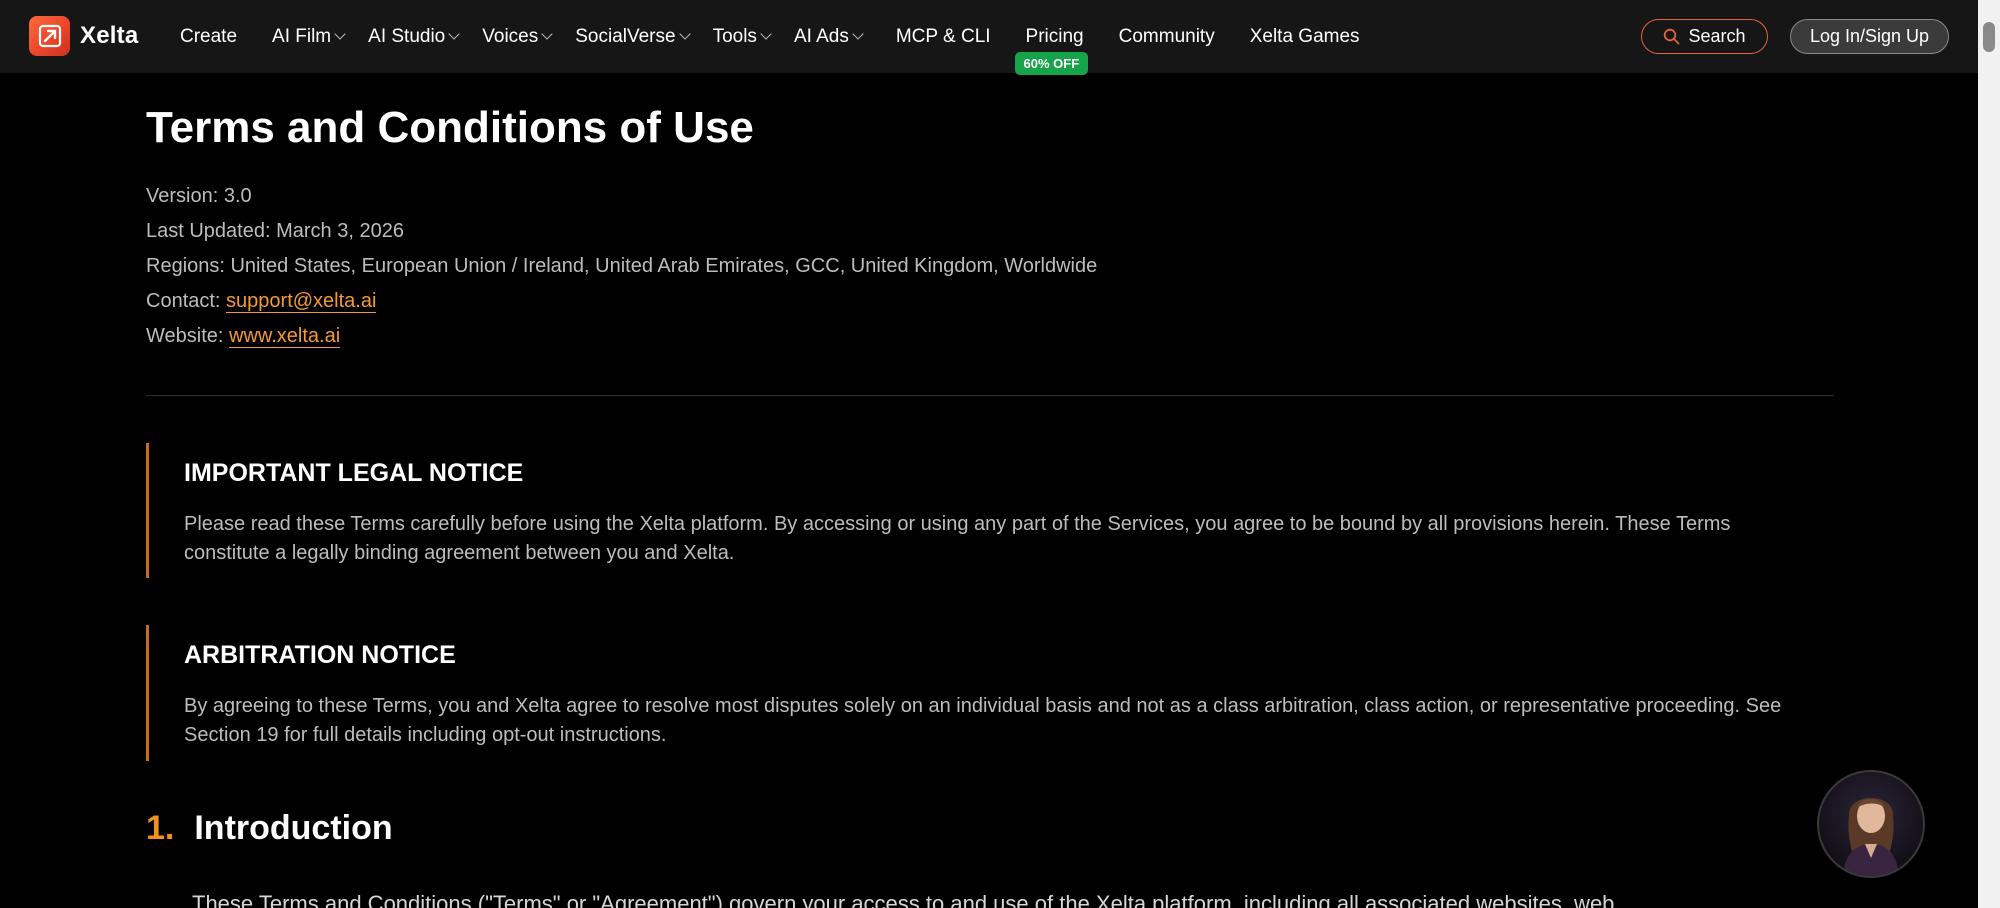 Image resolution: width=2000 pixels, height=908 pixels. What do you see at coordinates (943, 37) in the screenshot?
I see `nav-item-mcp-cli: MCP & CLI` at bounding box center [943, 37].